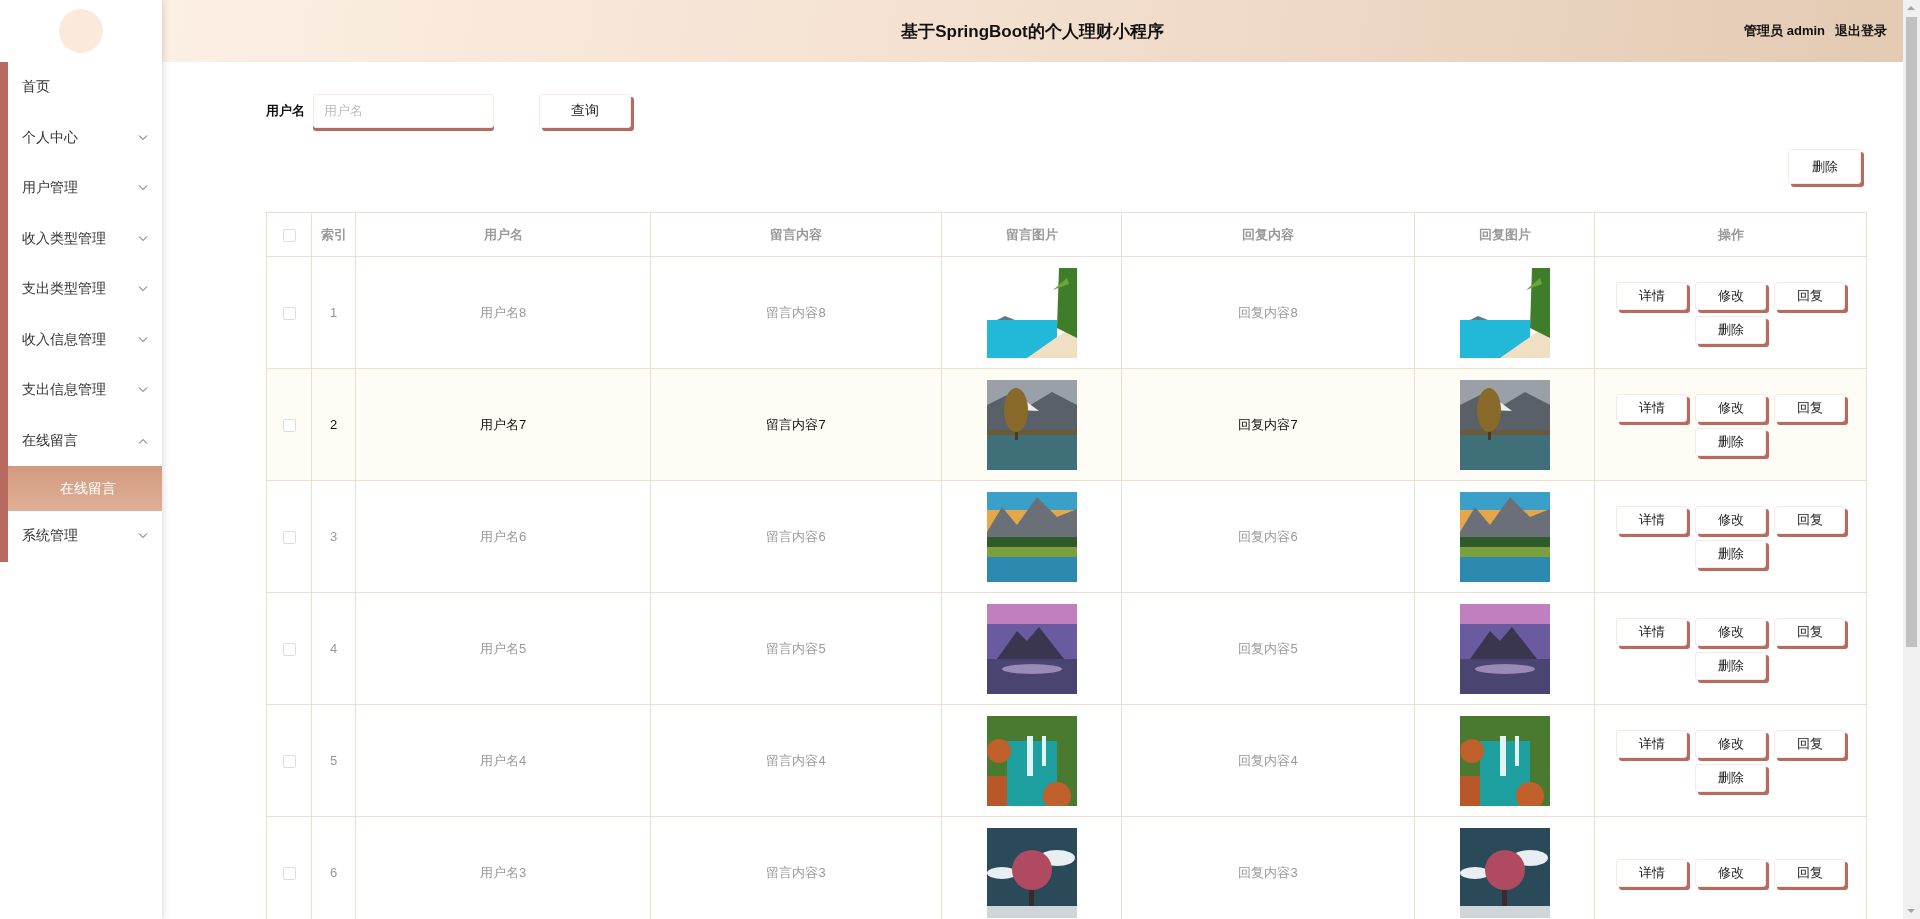 This screenshot has height=919, width=1920. I want to click on column-header: 留言图片, so click(1031, 234).